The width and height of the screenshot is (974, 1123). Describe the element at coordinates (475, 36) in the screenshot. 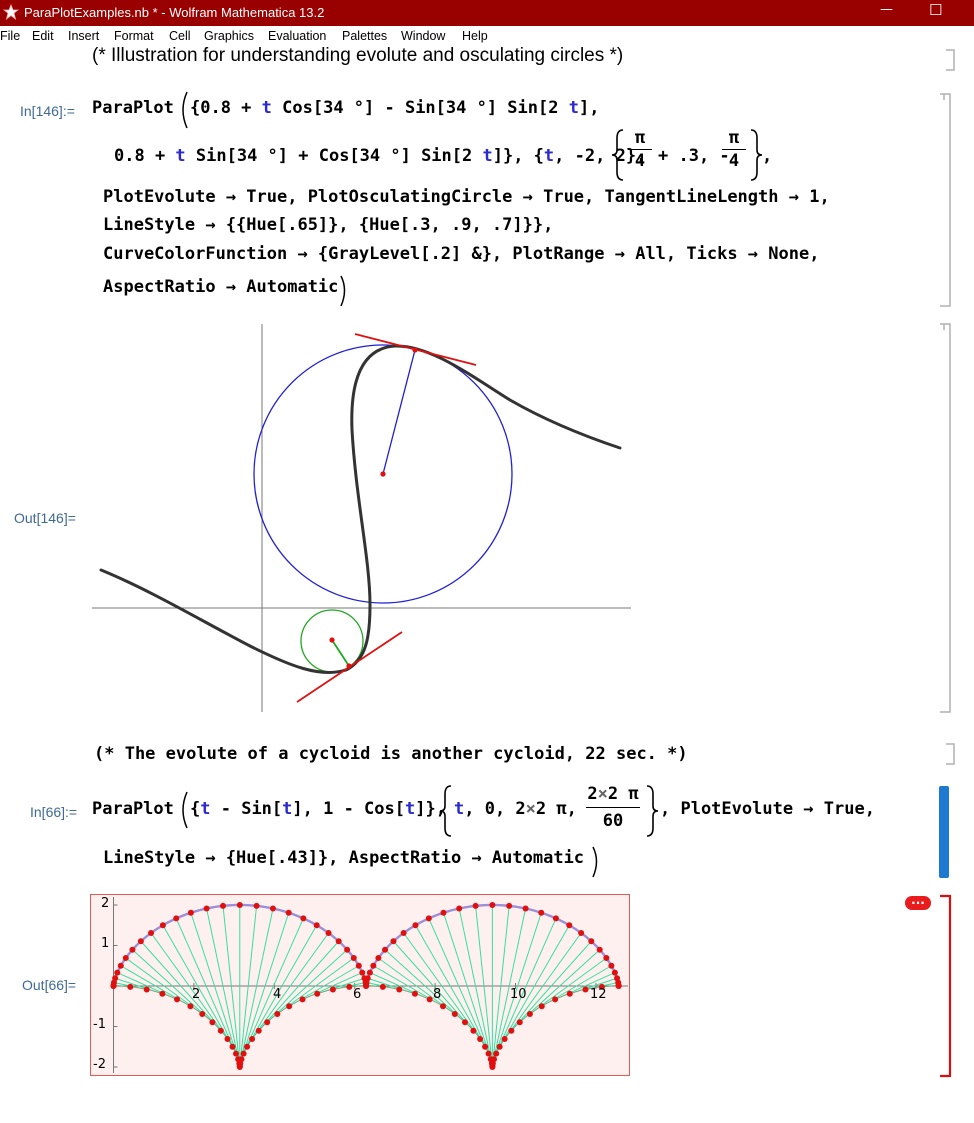

I see `menu-help: Help` at that location.